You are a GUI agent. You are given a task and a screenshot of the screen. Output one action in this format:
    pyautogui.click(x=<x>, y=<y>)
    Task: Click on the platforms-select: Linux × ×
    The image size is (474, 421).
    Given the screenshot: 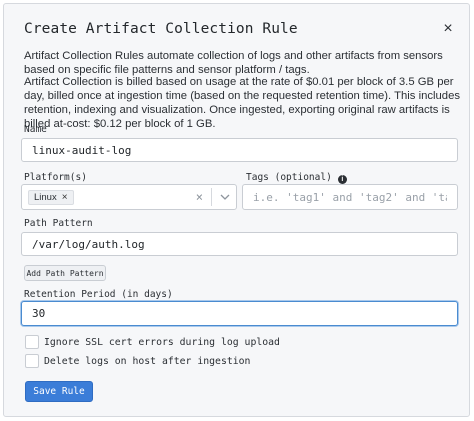 What is the action you would take?
    pyautogui.click(x=129, y=197)
    